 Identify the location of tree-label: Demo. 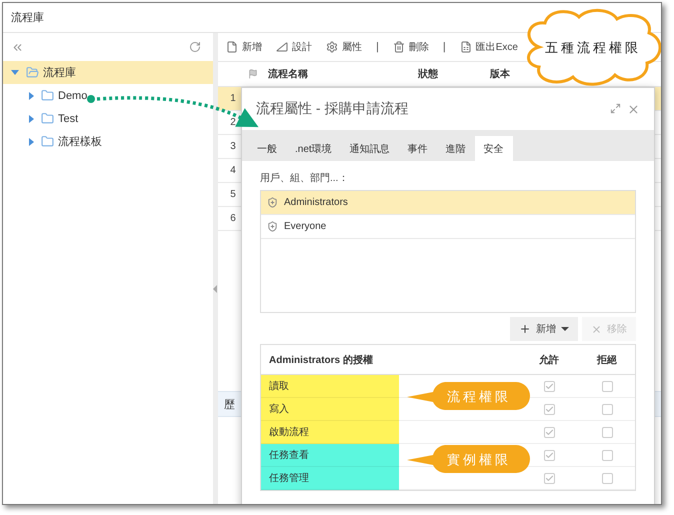
(73, 96).